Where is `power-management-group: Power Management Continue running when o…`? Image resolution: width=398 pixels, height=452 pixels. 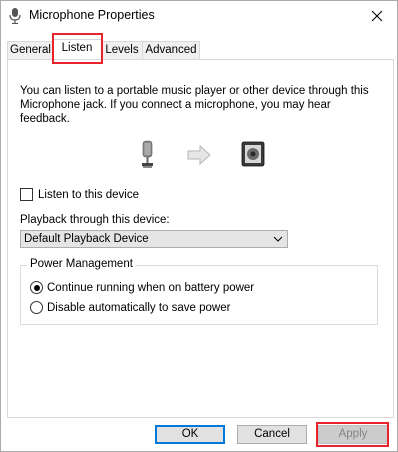 power-management-group: Power Management Continue running when o… is located at coordinates (199, 291).